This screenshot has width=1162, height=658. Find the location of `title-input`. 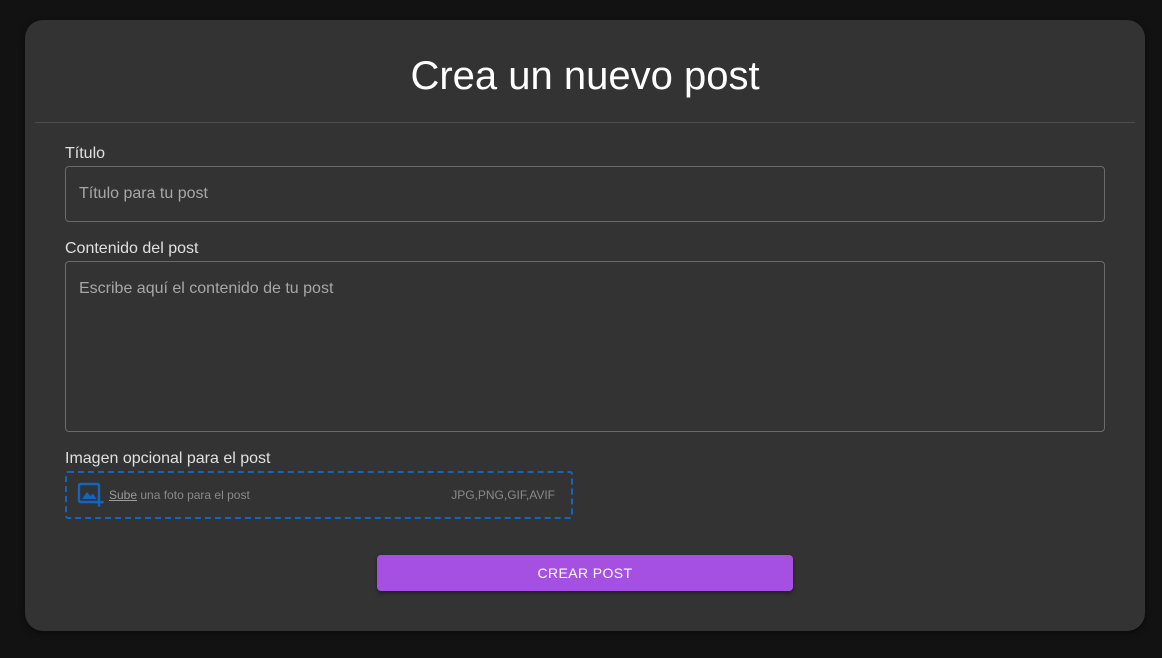

title-input is located at coordinates (585, 194).